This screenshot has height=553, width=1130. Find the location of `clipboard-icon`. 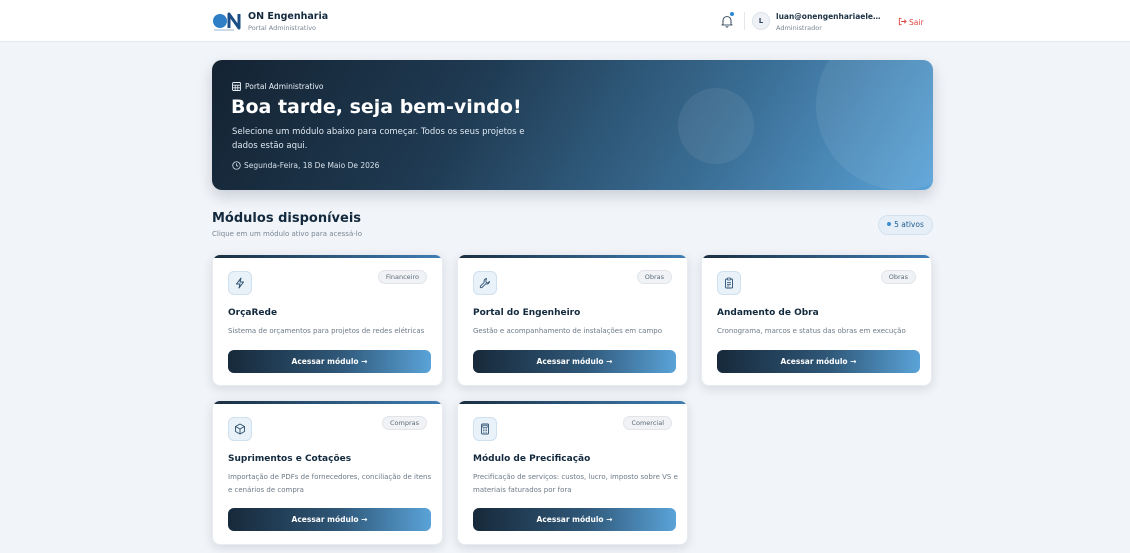

clipboard-icon is located at coordinates (729, 283).